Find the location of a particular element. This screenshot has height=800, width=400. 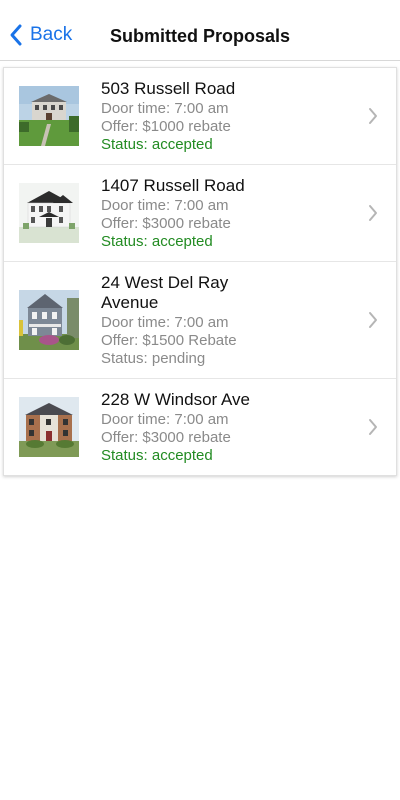

navigation-bar: Back Submitted Proposals is located at coordinates (200, 30).